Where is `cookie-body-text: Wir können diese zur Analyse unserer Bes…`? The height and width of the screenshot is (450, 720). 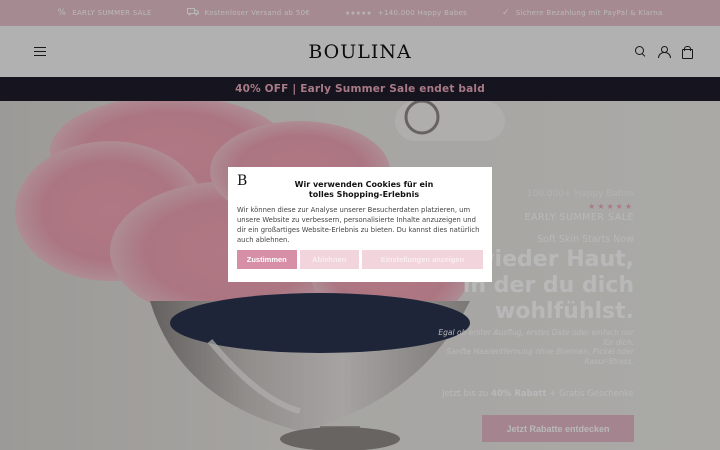 cookie-body-text: Wir können diese zur Analyse unserer Bes… is located at coordinates (358, 225).